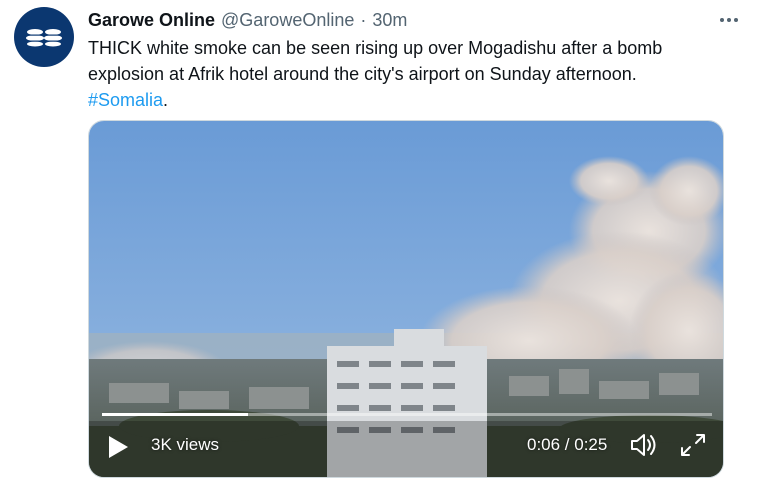 The width and height of the screenshot is (760, 483). What do you see at coordinates (729, 20) in the screenshot?
I see `more-options-icon` at bounding box center [729, 20].